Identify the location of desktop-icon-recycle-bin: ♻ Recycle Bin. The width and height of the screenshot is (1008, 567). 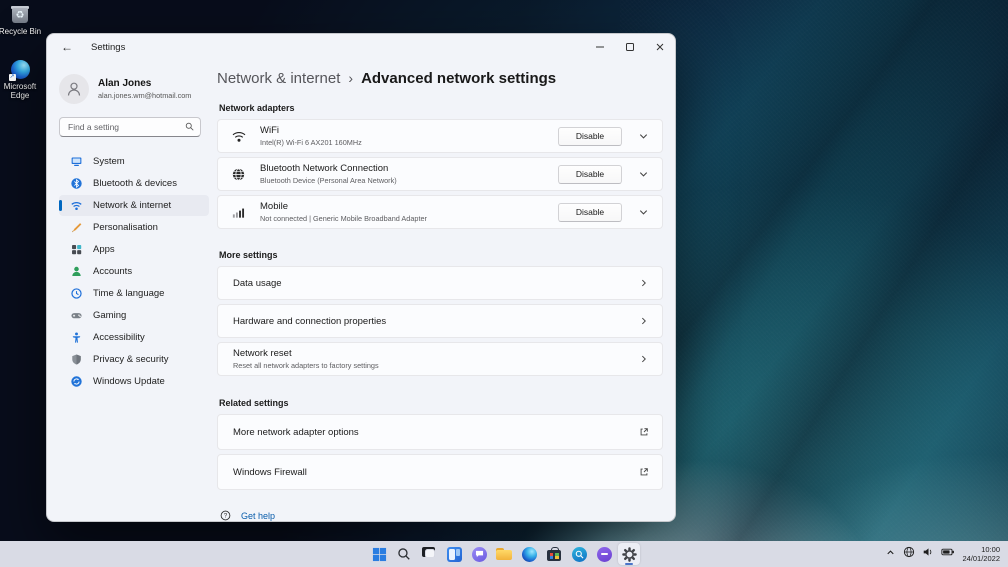
(24, 20).